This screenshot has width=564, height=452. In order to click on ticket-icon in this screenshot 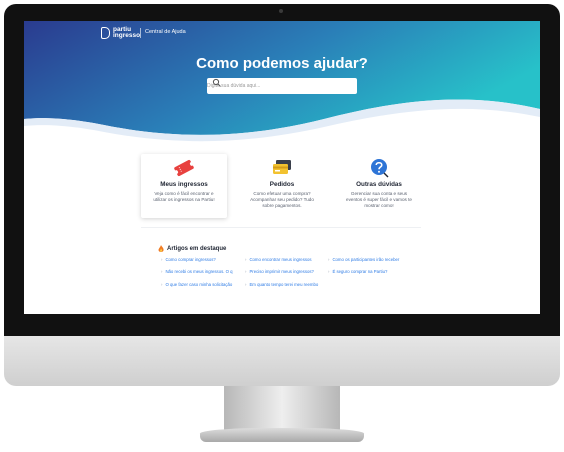, I will do `click(184, 168)`.